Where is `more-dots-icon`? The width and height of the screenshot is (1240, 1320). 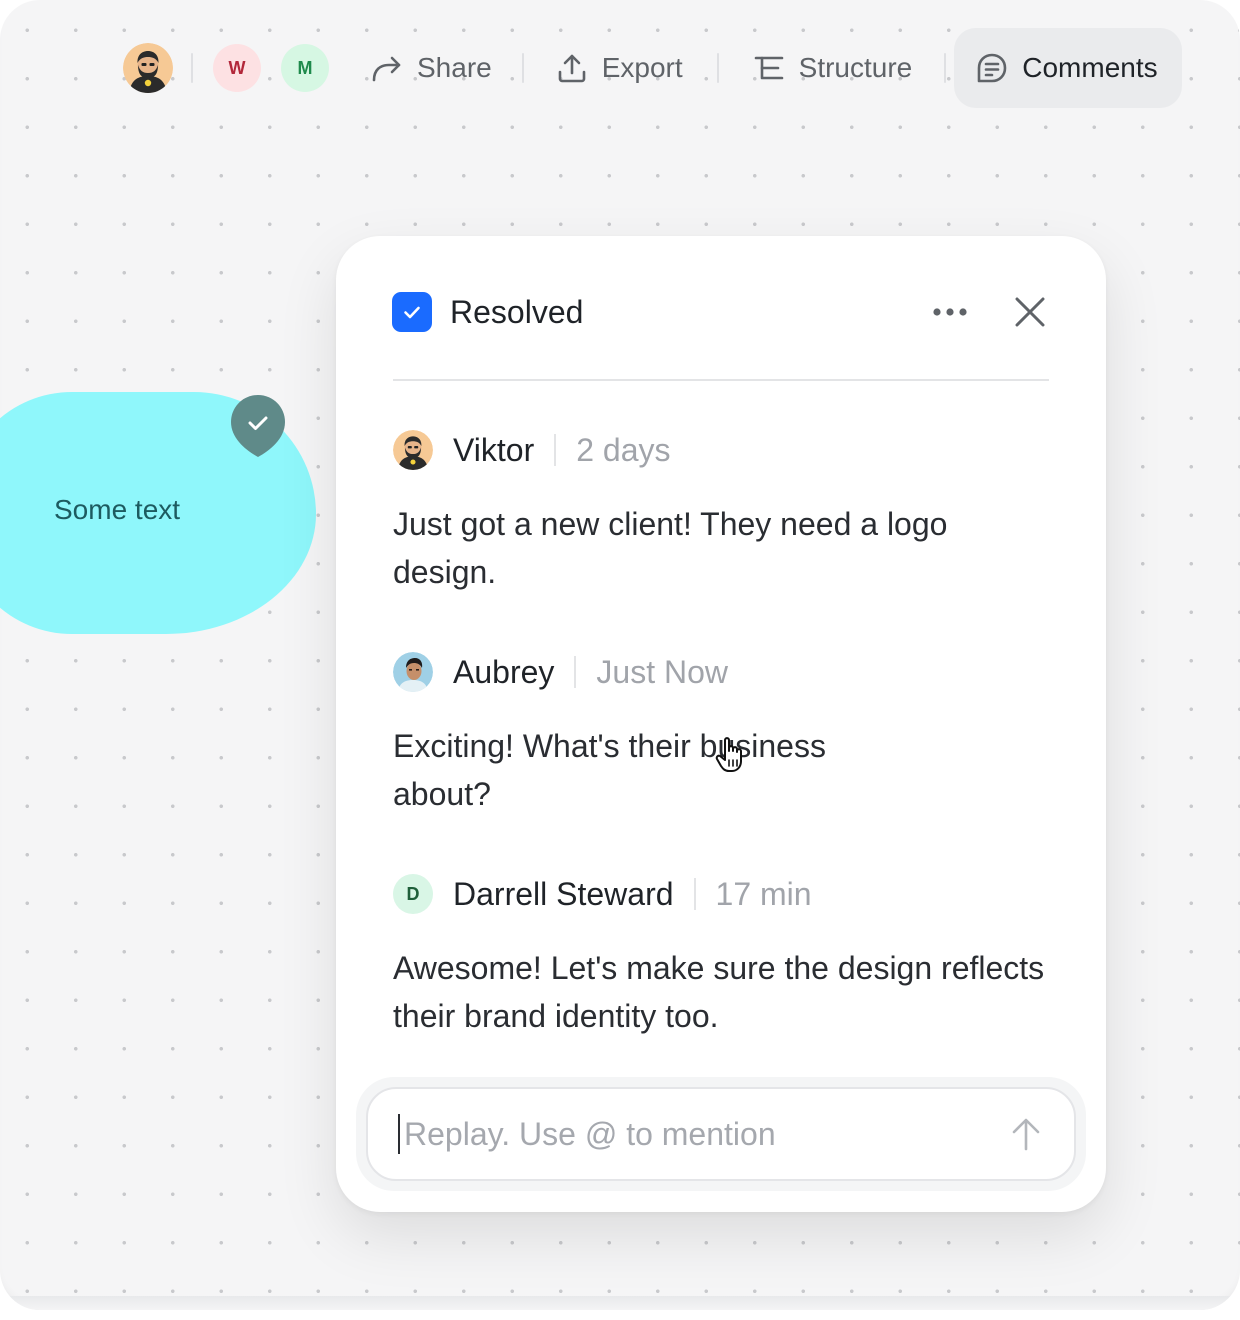
more-dots-icon is located at coordinates (950, 312).